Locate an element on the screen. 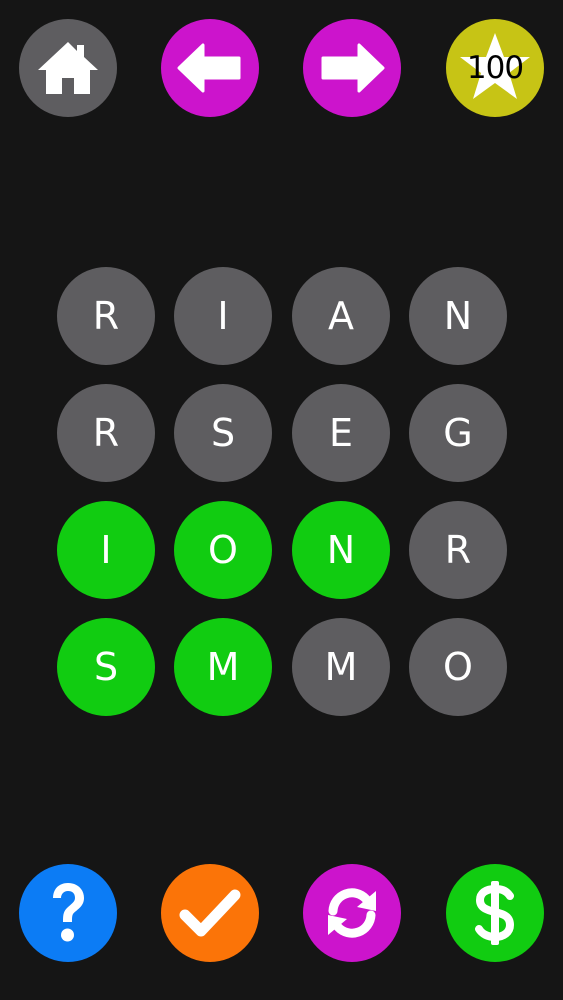 The image size is (563, 1000). question-mark-icon is located at coordinates (68, 912).